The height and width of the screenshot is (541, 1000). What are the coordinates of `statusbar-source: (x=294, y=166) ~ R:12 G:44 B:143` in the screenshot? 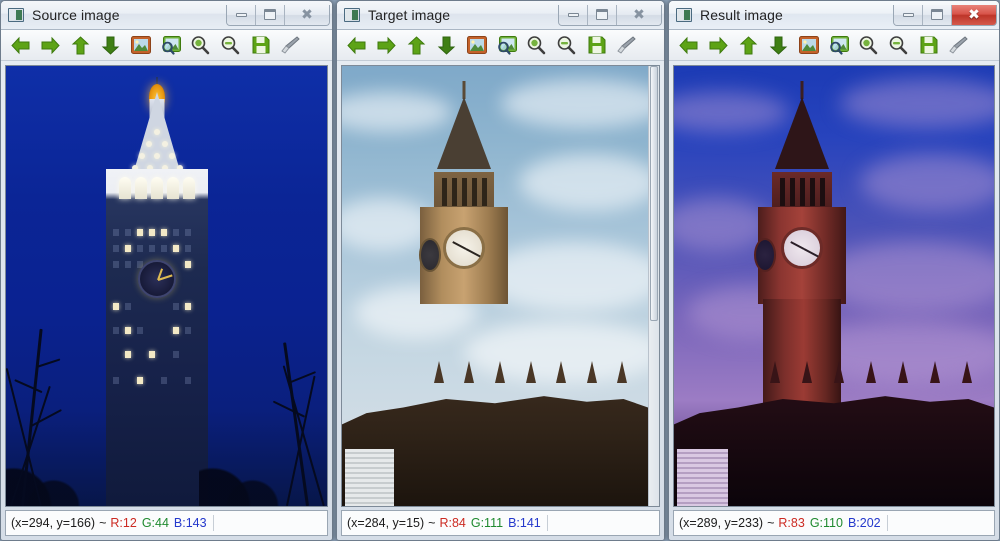 It's located at (166, 523).